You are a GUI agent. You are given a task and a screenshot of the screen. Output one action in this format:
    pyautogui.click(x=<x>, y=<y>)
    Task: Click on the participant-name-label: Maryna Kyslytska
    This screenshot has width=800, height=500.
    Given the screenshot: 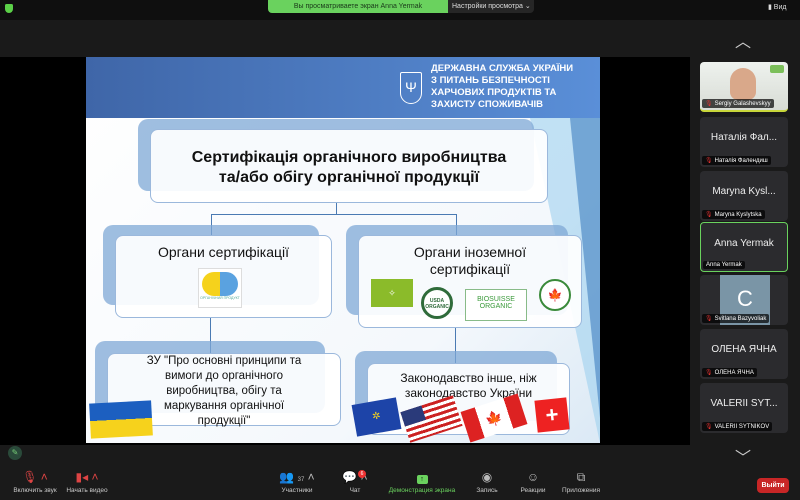 What is the action you would take?
    pyautogui.click(x=738, y=215)
    